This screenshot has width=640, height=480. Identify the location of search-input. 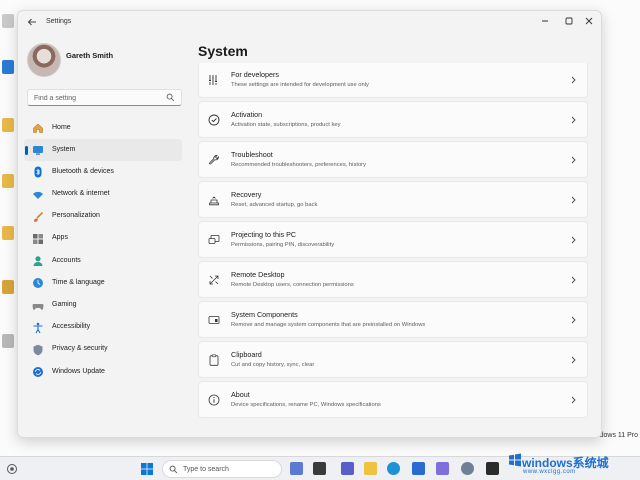
(99, 98).